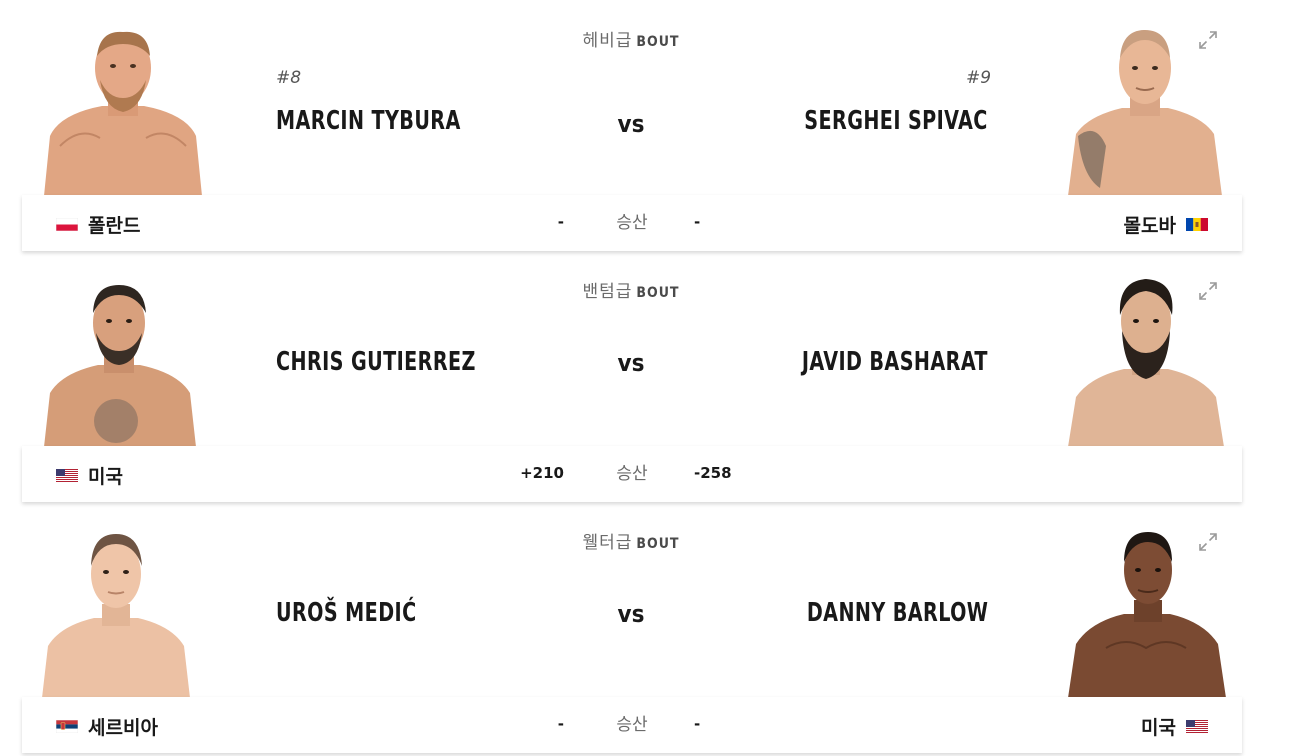 The width and height of the screenshot is (1316, 756). Describe the element at coordinates (607, 291) in the screenshot. I see `weight-class-label: 밴텀급` at that location.